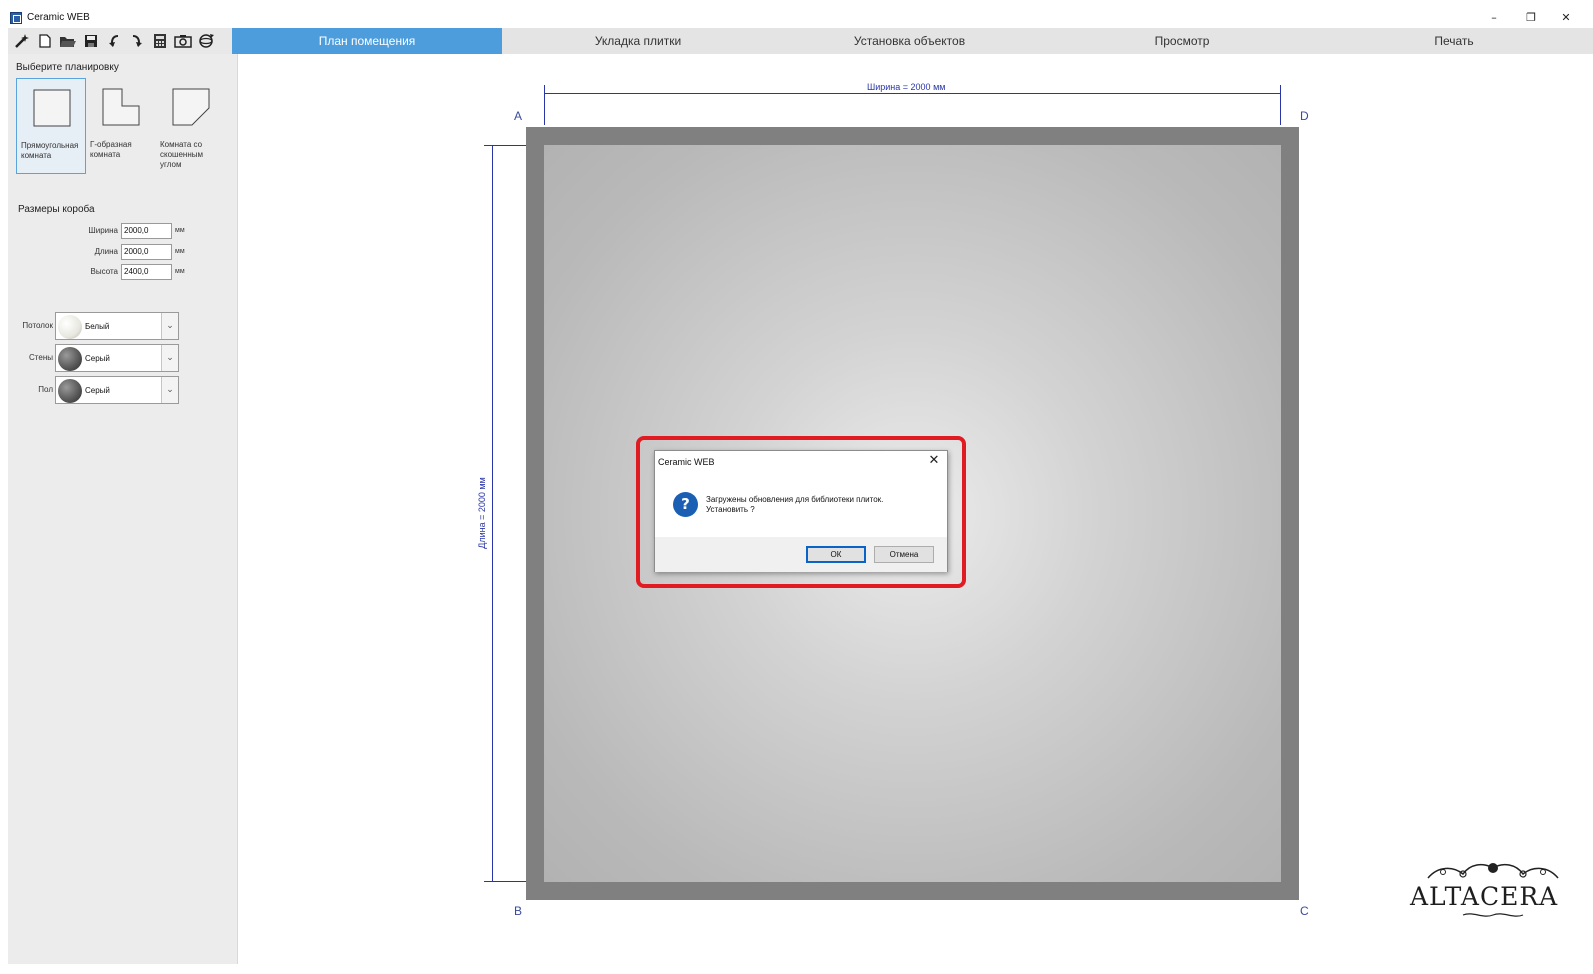 The height and width of the screenshot is (974, 1593). I want to click on tab-room-plan: План помещения, so click(367, 41).